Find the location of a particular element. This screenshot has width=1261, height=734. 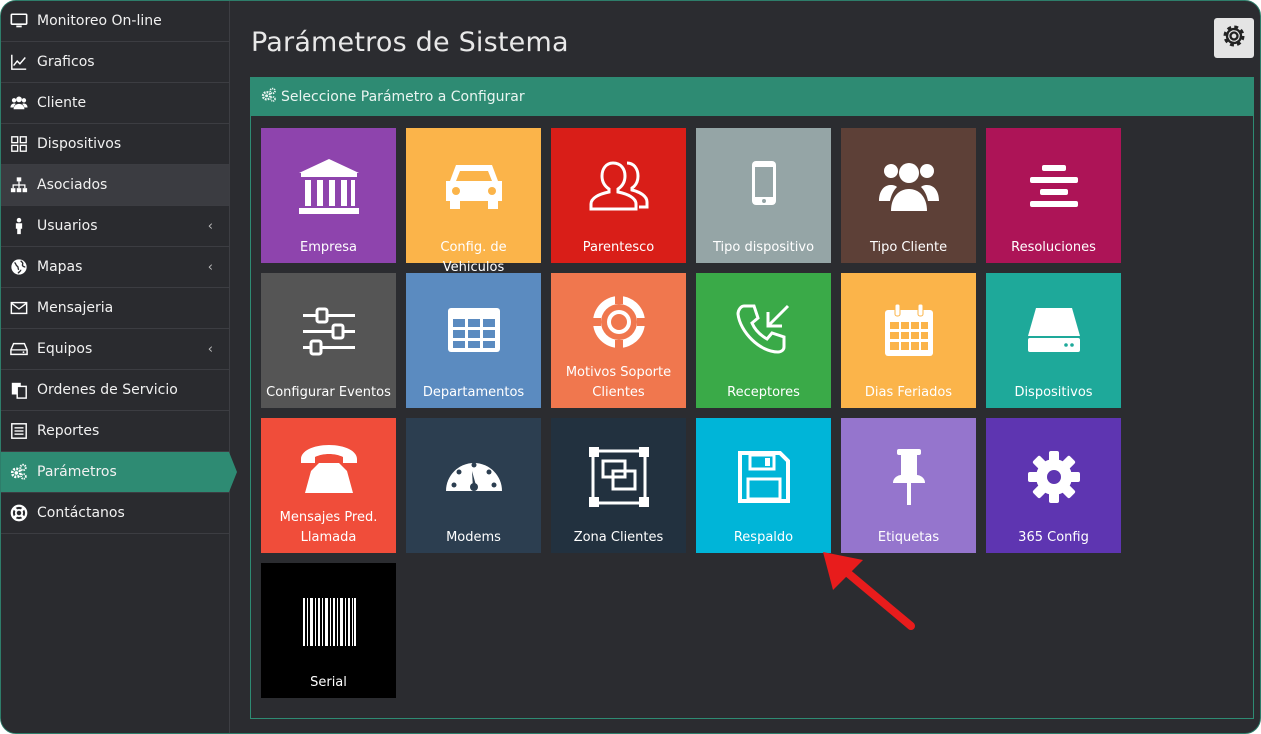

sidebar-item-label: Cliente is located at coordinates (62, 103).